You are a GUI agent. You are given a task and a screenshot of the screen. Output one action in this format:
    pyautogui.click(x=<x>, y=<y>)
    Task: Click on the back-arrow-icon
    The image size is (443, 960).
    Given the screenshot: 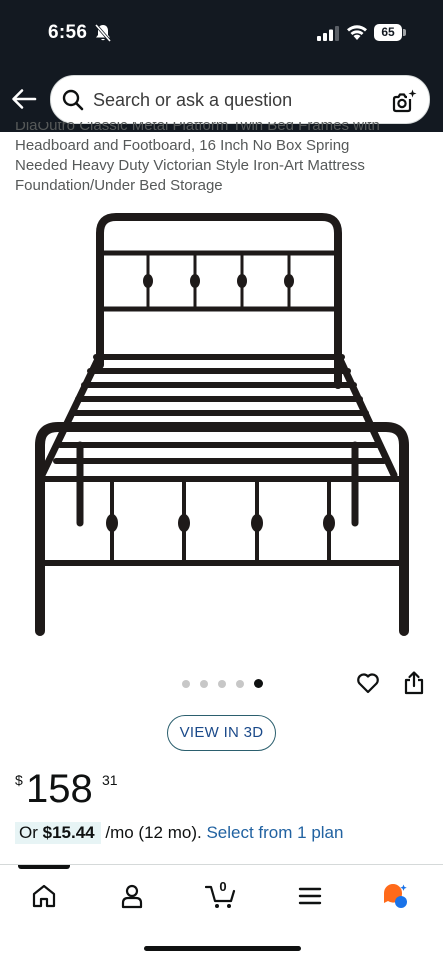 What is the action you would take?
    pyautogui.click(x=24, y=99)
    